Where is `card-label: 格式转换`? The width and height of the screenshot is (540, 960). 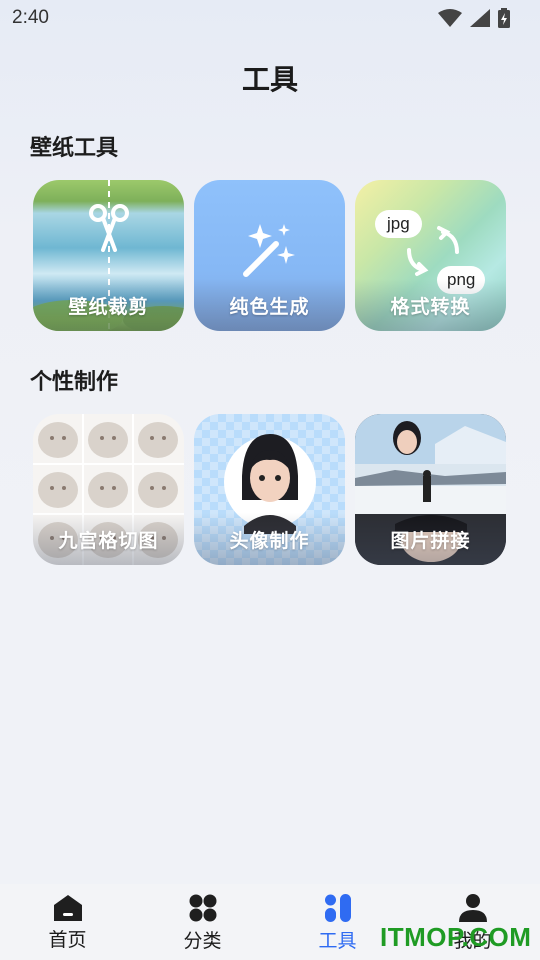 card-label: 格式转换 is located at coordinates (430, 305).